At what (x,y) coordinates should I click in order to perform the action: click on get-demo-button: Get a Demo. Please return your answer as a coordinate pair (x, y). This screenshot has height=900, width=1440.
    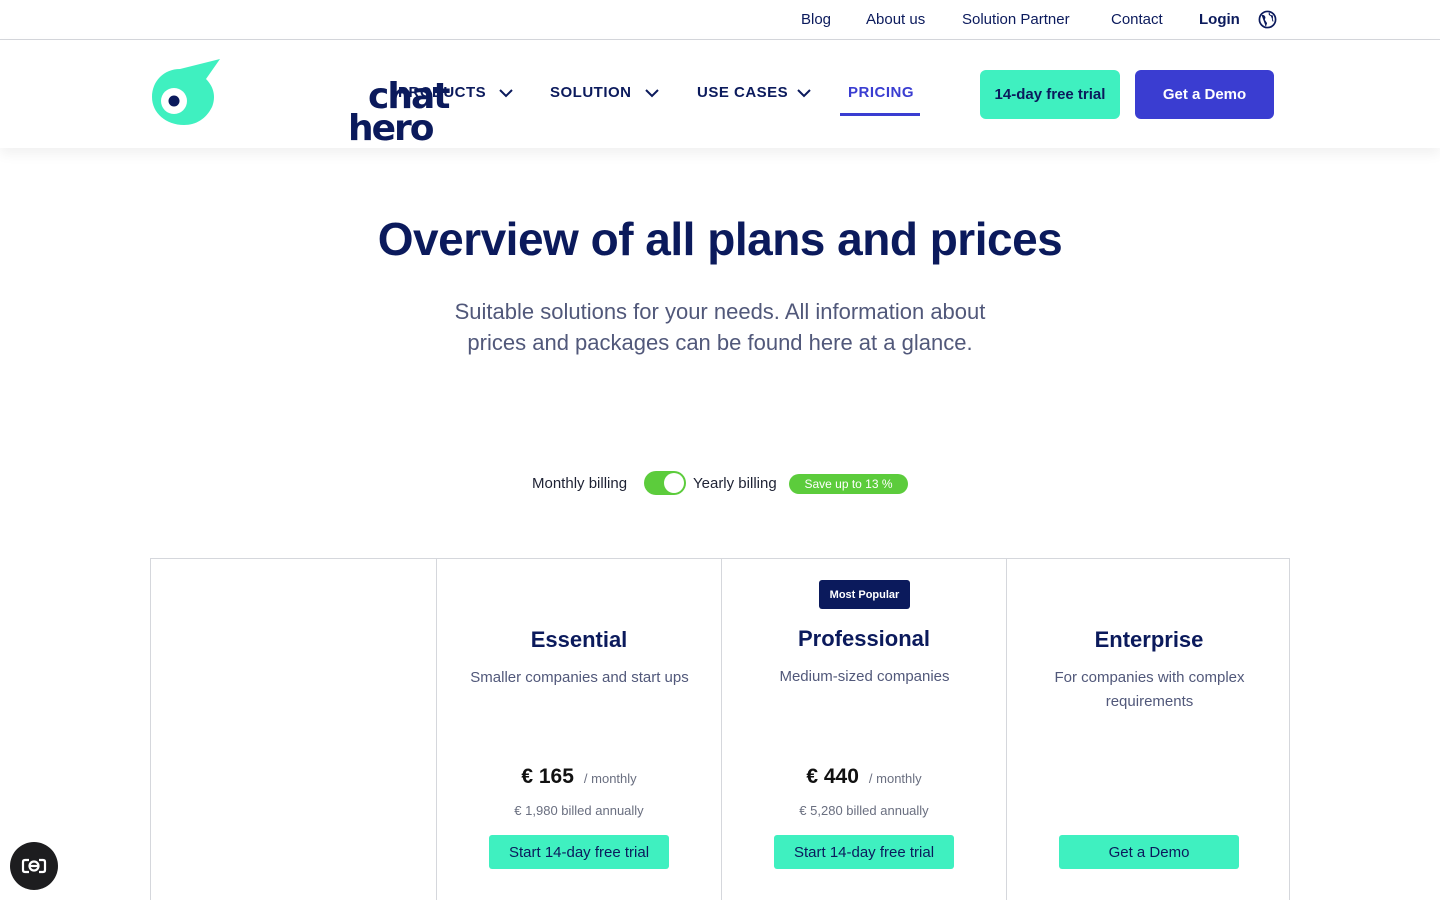
    Looking at the image, I should click on (1204, 94).